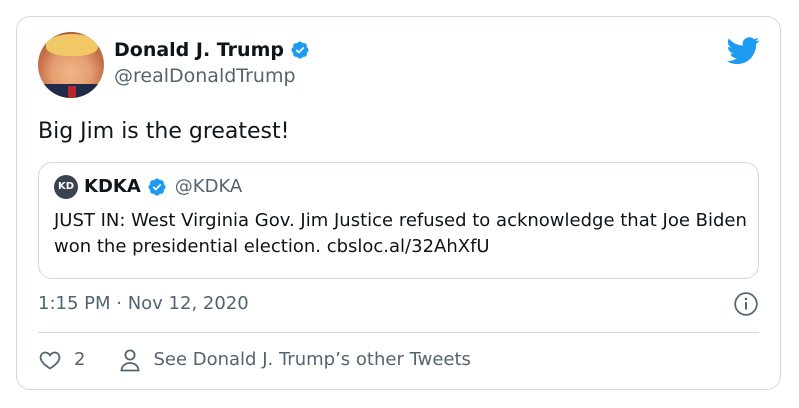 The image size is (799, 408). I want to click on tweet-actions: 2 See Donald J. Trump’s other Tweets, so click(254, 360).